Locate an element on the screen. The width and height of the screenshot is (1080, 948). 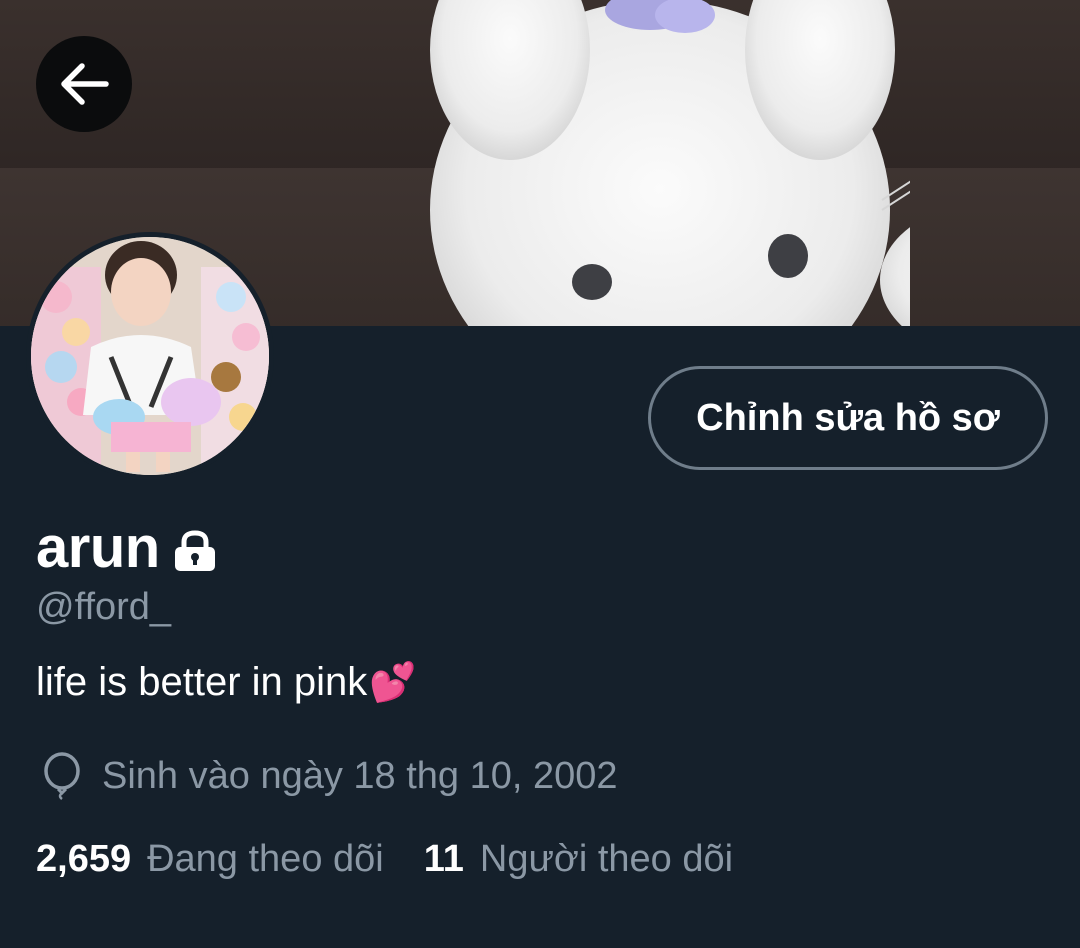
lock-icon is located at coordinates (194, 550).